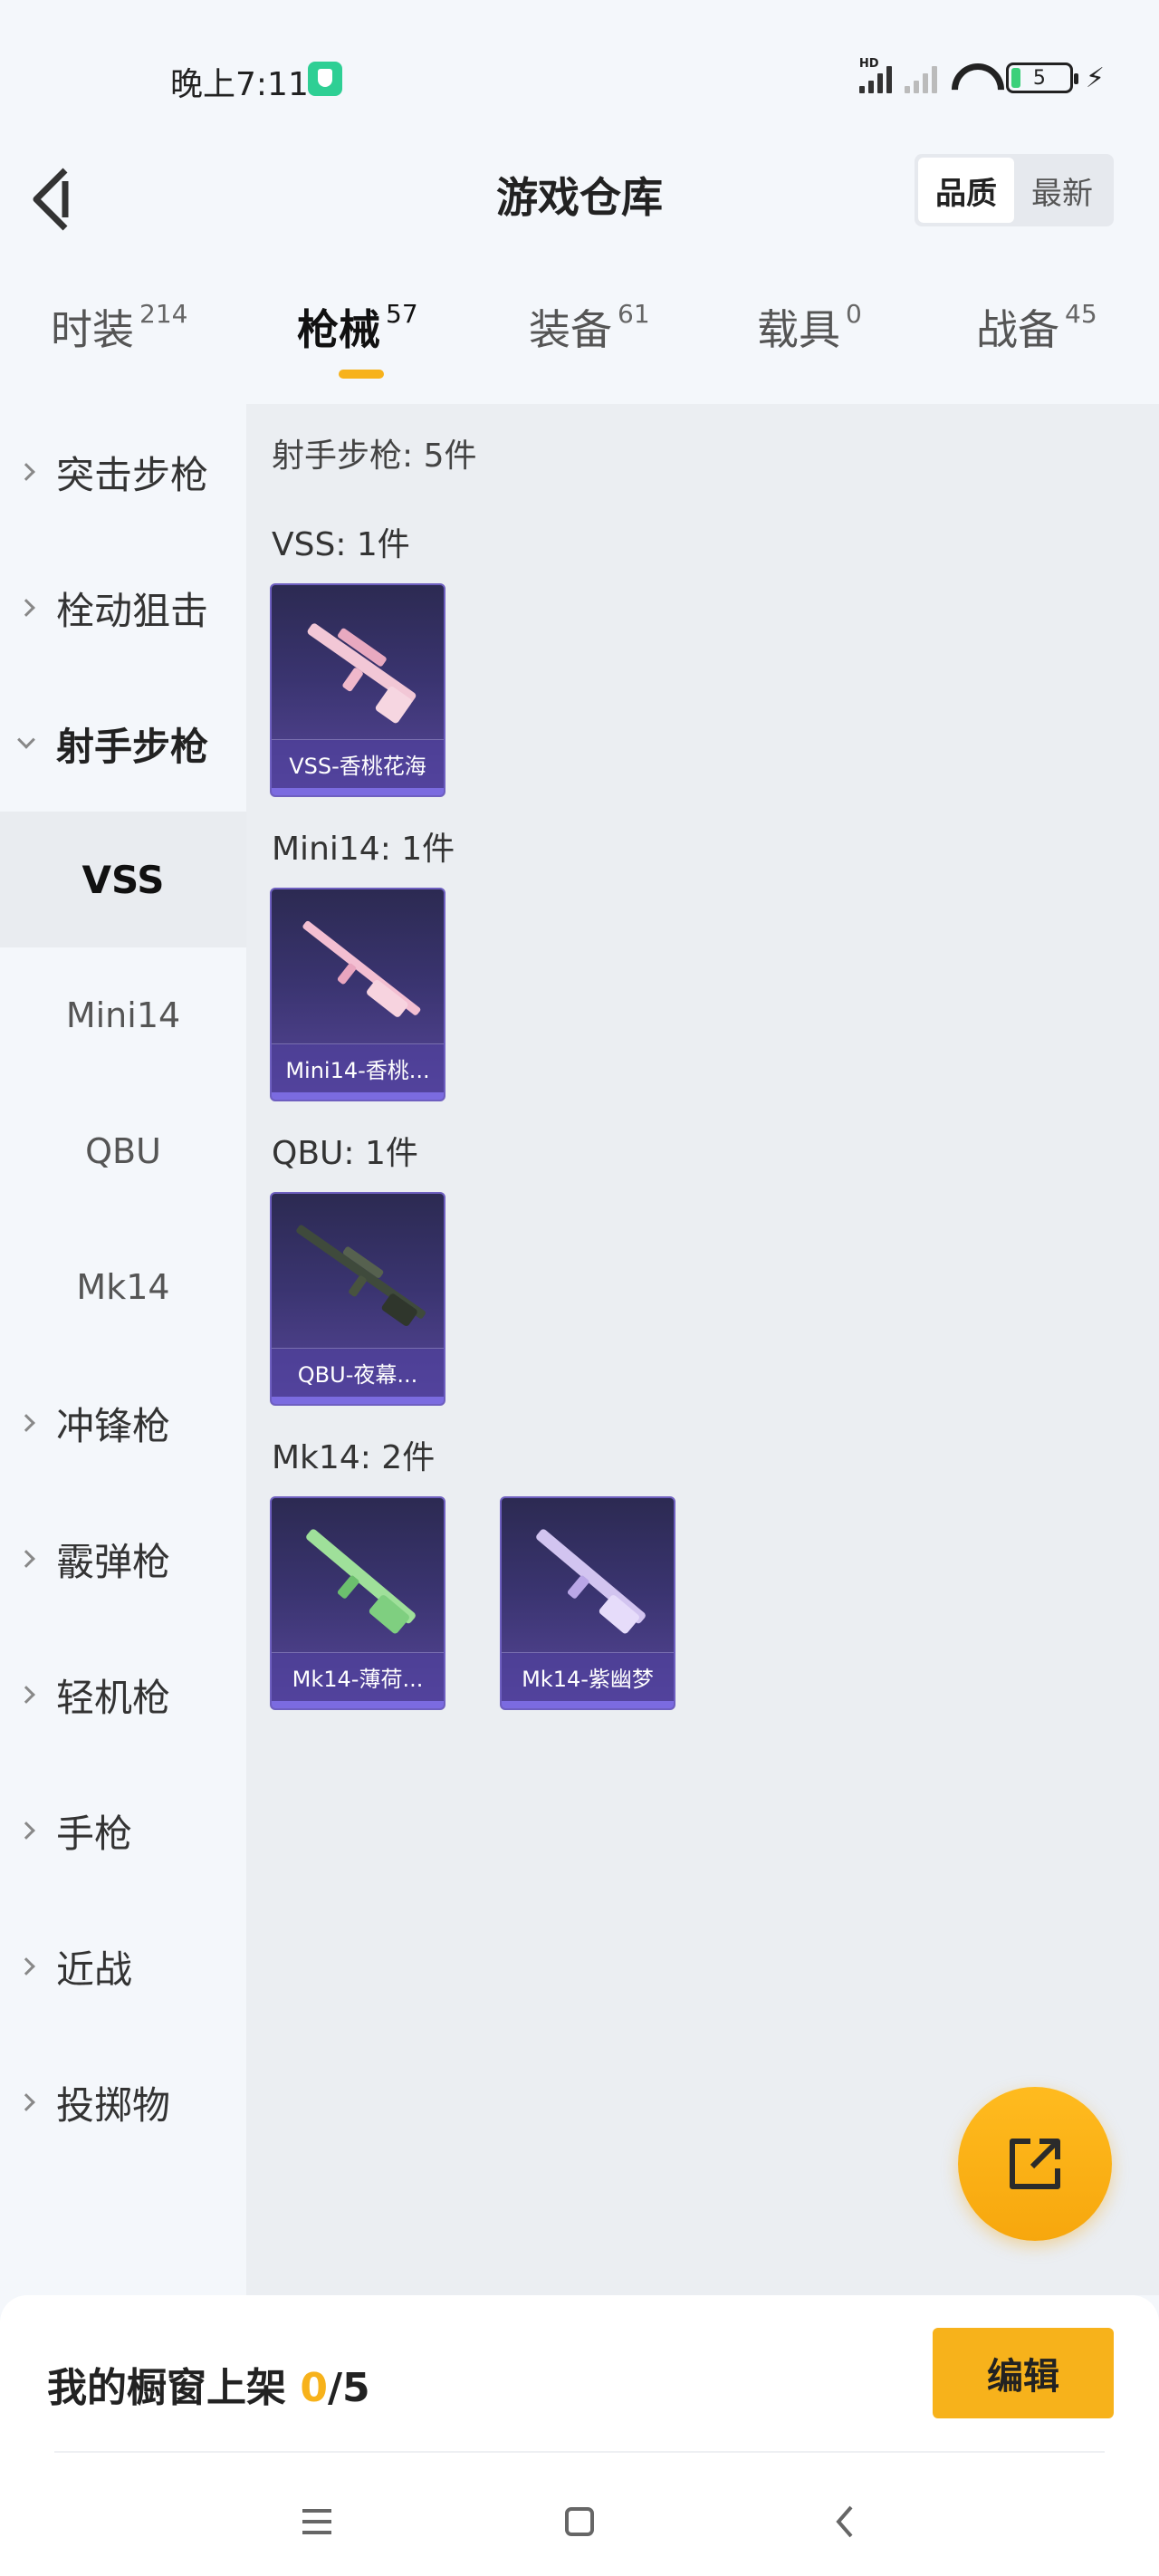 This screenshot has height=2576, width=1159. What do you see at coordinates (95, 1833) in the screenshot?
I see `sidebar-item-label: 手枪` at bounding box center [95, 1833].